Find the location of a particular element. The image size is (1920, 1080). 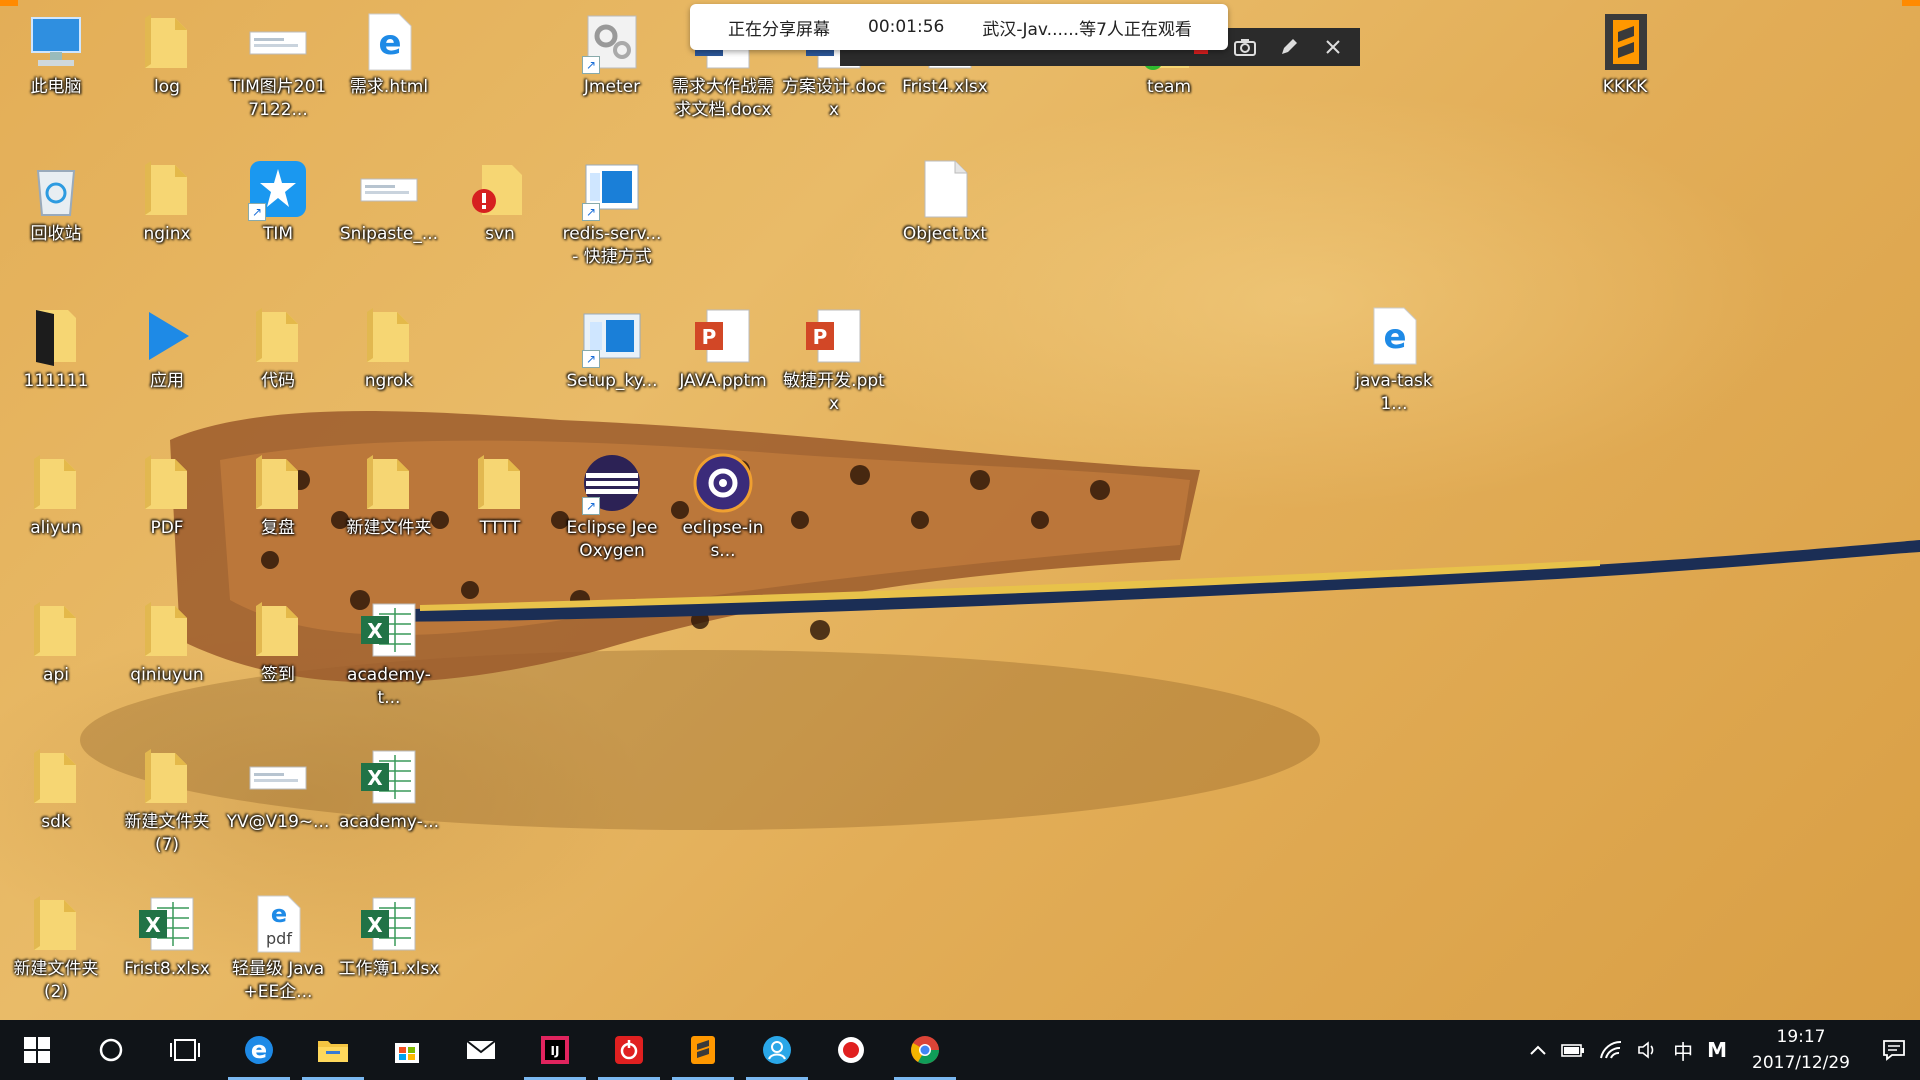

desktop-icon: 复盘 is located at coordinates (278, 495).